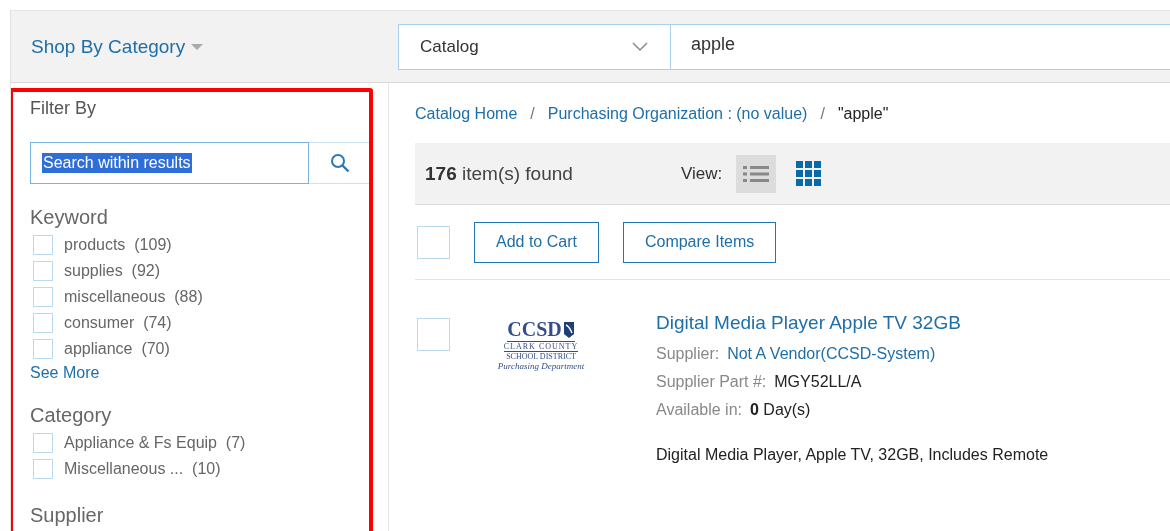 The width and height of the screenshot is (1170, 531). I want to click on caret-icon, so click(197, 46).